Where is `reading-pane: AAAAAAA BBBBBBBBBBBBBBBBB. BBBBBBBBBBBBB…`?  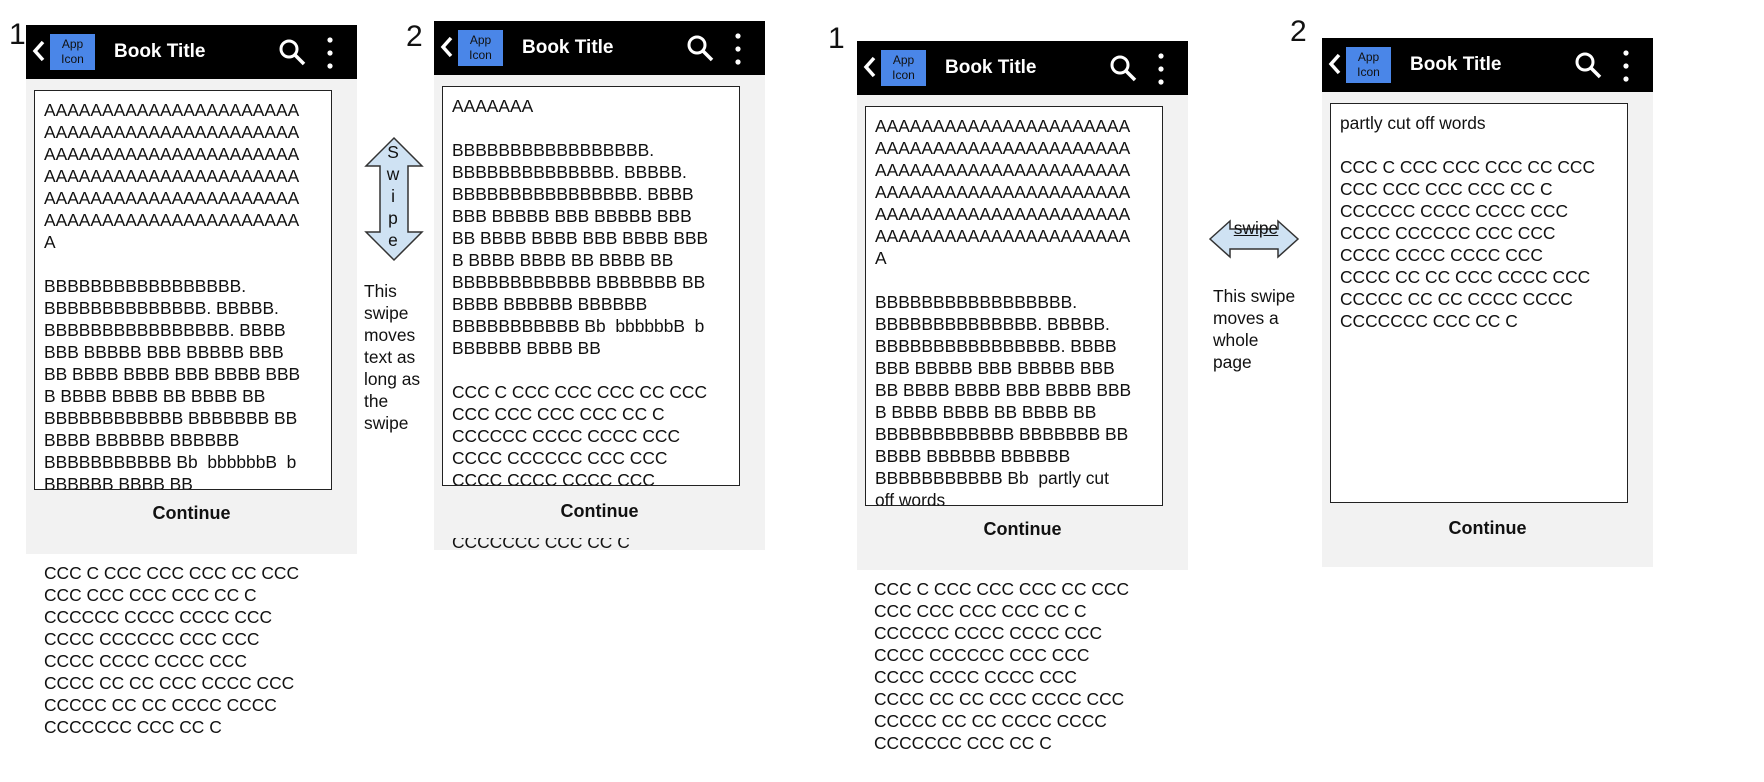 reading-pane: AAAAAAA BBBBBBBBBBBBBBBBB. BBBBBBBBBBBBB… is located at coordinates (591, 286).